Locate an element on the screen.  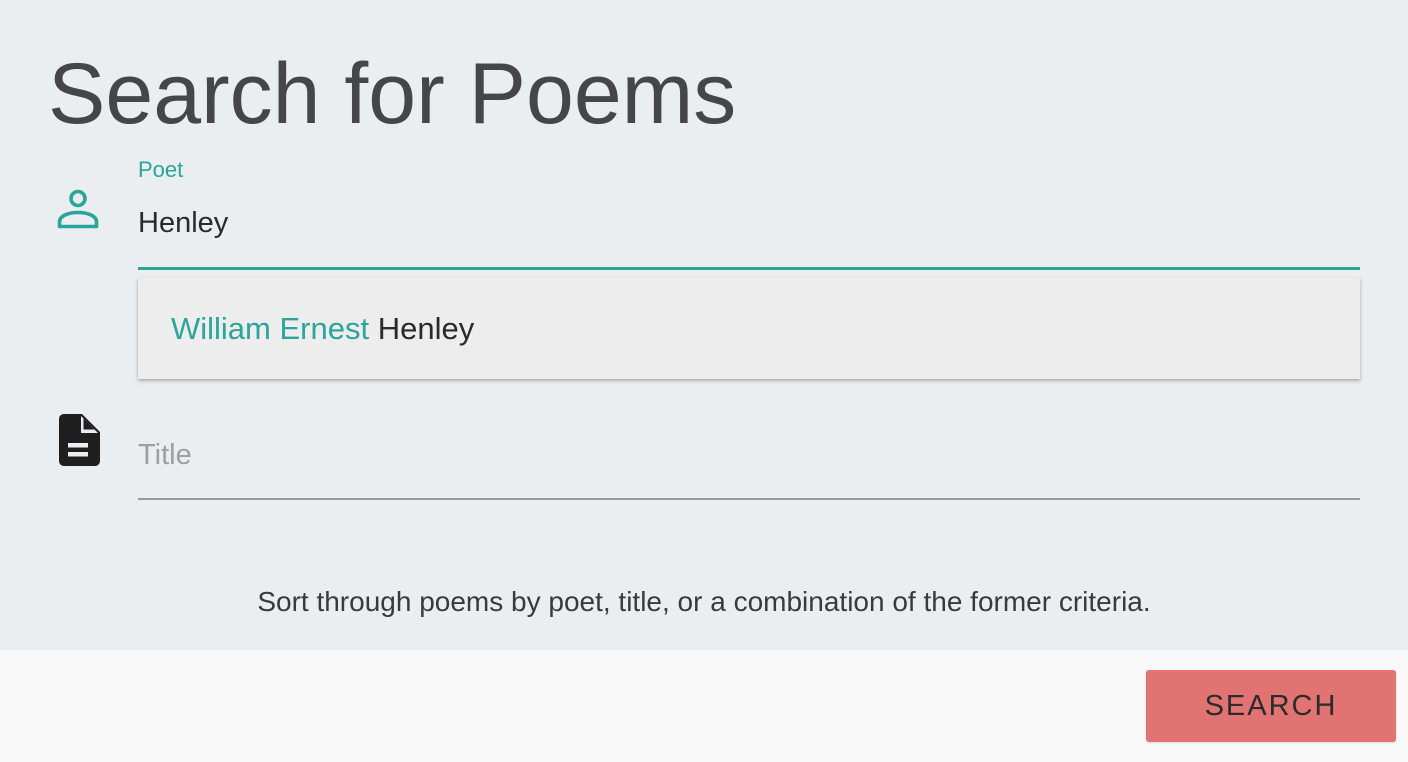
title-input-underline is located at coordinates (749, 499).